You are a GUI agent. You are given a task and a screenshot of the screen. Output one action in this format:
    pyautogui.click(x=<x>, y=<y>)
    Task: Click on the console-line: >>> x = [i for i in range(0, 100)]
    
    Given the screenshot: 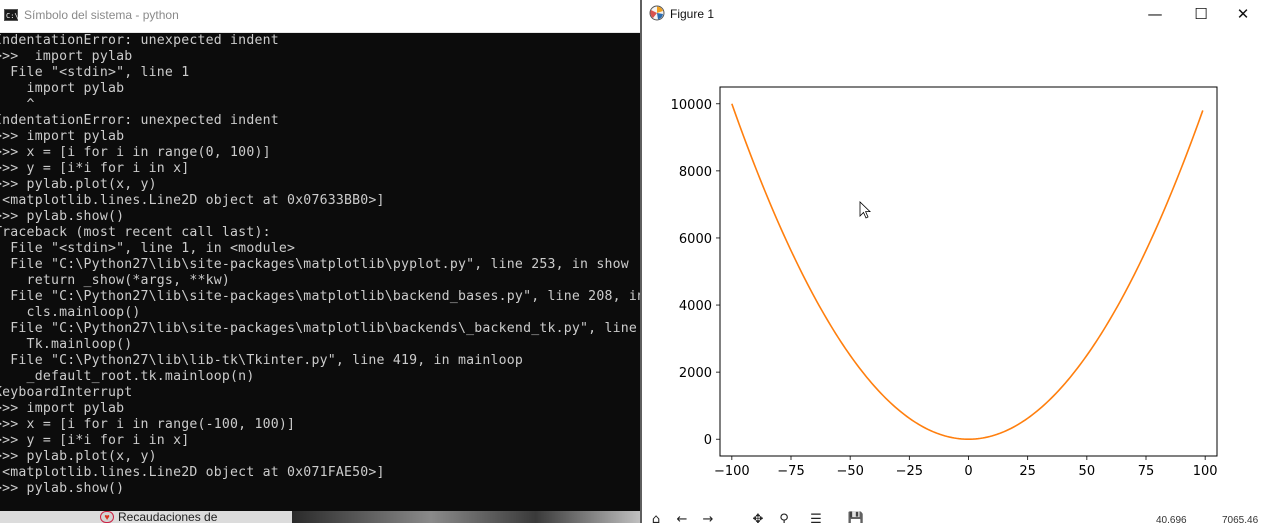 What is the action you would take?
    pyautogui.click(x=135, y=152)
    